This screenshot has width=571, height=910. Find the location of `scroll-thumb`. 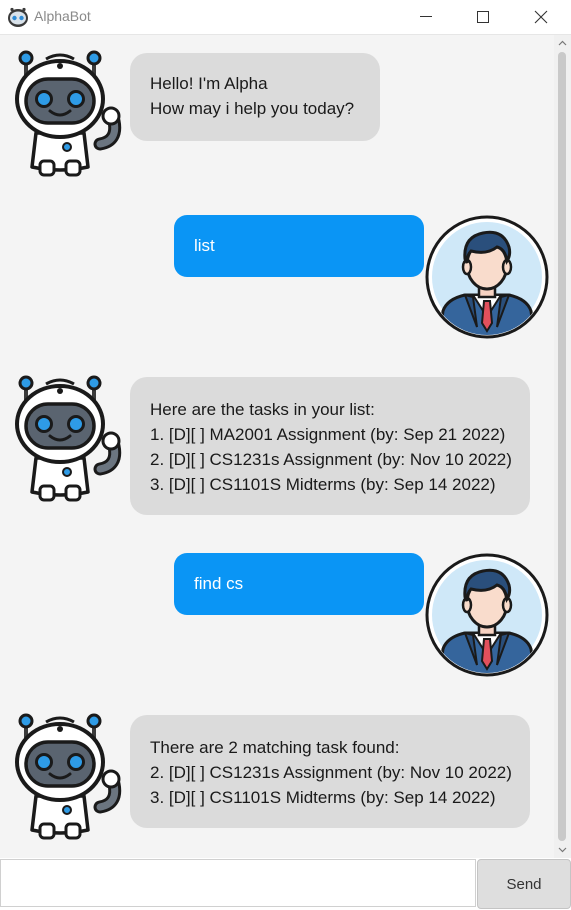

scroll-thumb is located at coordinates (562, 446).